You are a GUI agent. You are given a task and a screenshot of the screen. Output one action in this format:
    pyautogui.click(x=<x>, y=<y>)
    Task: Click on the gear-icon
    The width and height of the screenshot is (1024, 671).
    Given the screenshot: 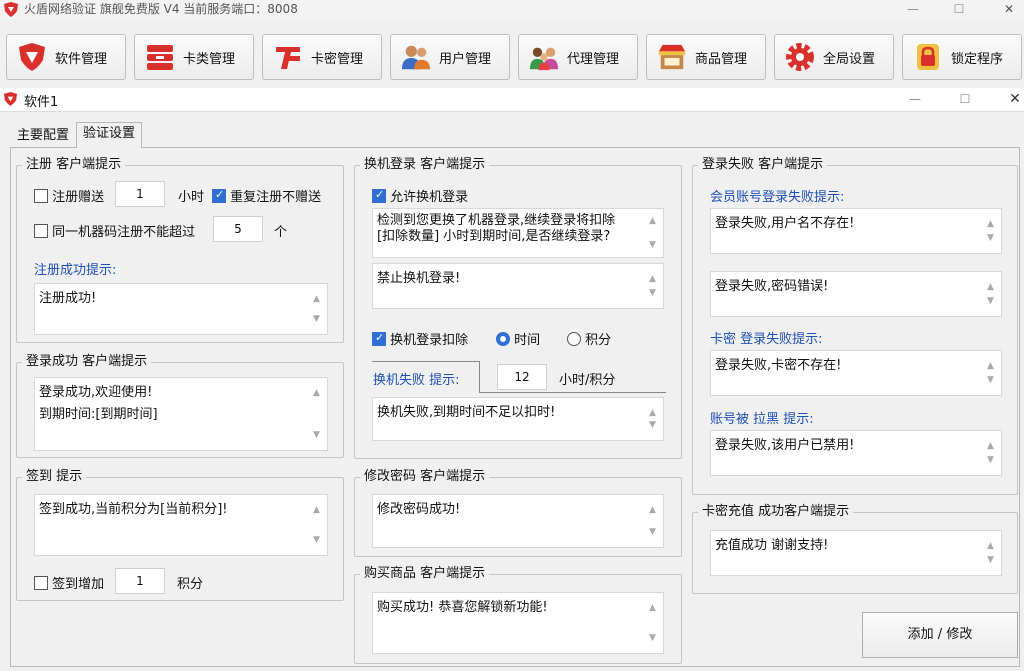 What is the action you would take?
    pyautogui.click(x=800, y=57)
    